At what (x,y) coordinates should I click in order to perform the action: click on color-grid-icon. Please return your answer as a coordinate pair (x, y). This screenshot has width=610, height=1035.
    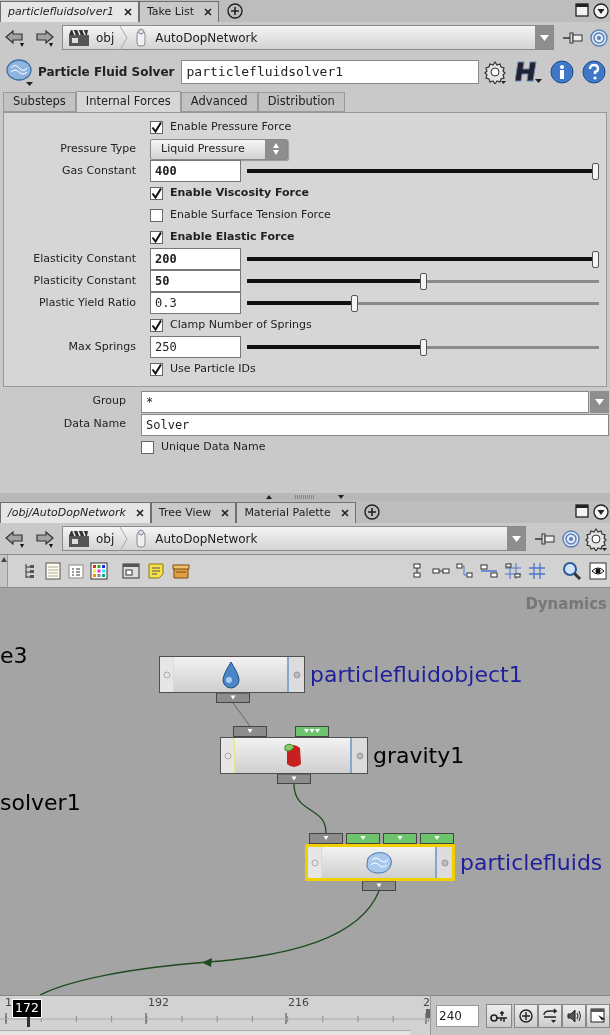
    Looking at the image, I should click on (99, 571).